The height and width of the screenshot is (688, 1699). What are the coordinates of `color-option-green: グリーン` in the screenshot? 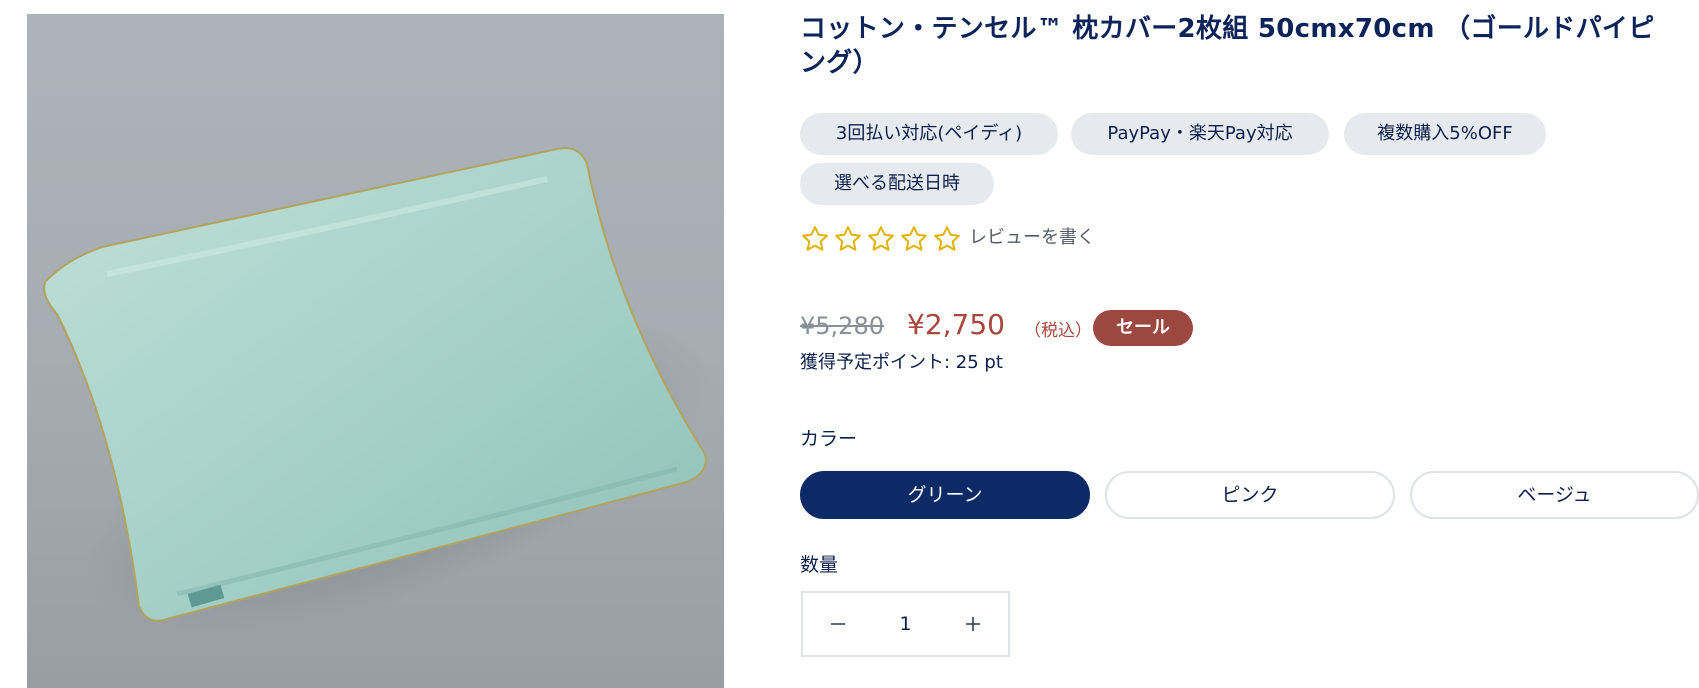 It's located at (945, 495).